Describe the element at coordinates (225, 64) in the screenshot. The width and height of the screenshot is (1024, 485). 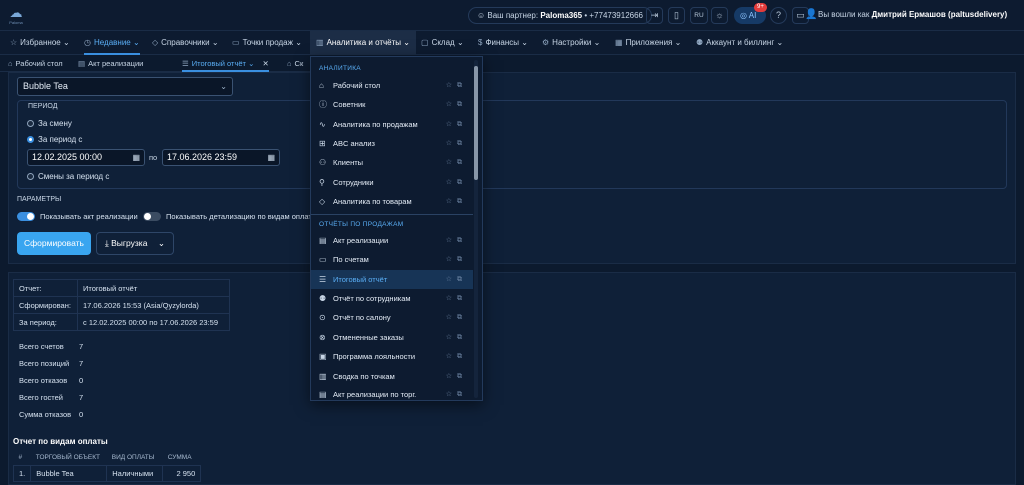
I see `tab-final-report: ☰ Итоговый отчёт ⌄ ✕` at that location.